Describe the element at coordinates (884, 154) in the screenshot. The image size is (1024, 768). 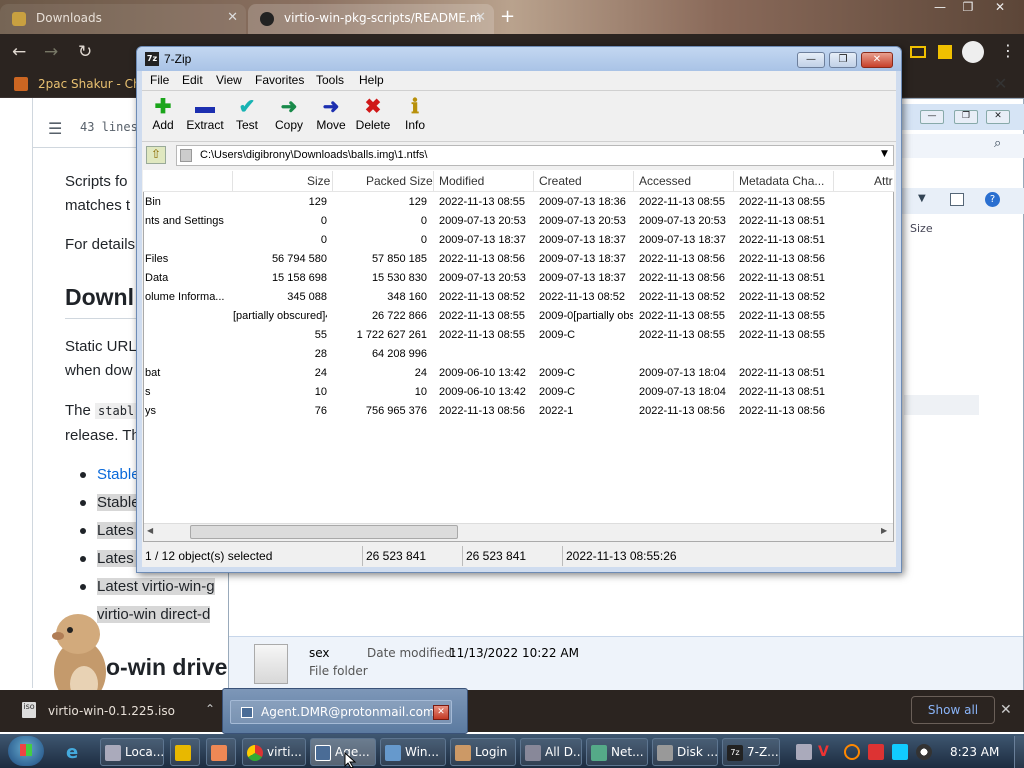
I see `chevron-down-icon: ▼` at that location.